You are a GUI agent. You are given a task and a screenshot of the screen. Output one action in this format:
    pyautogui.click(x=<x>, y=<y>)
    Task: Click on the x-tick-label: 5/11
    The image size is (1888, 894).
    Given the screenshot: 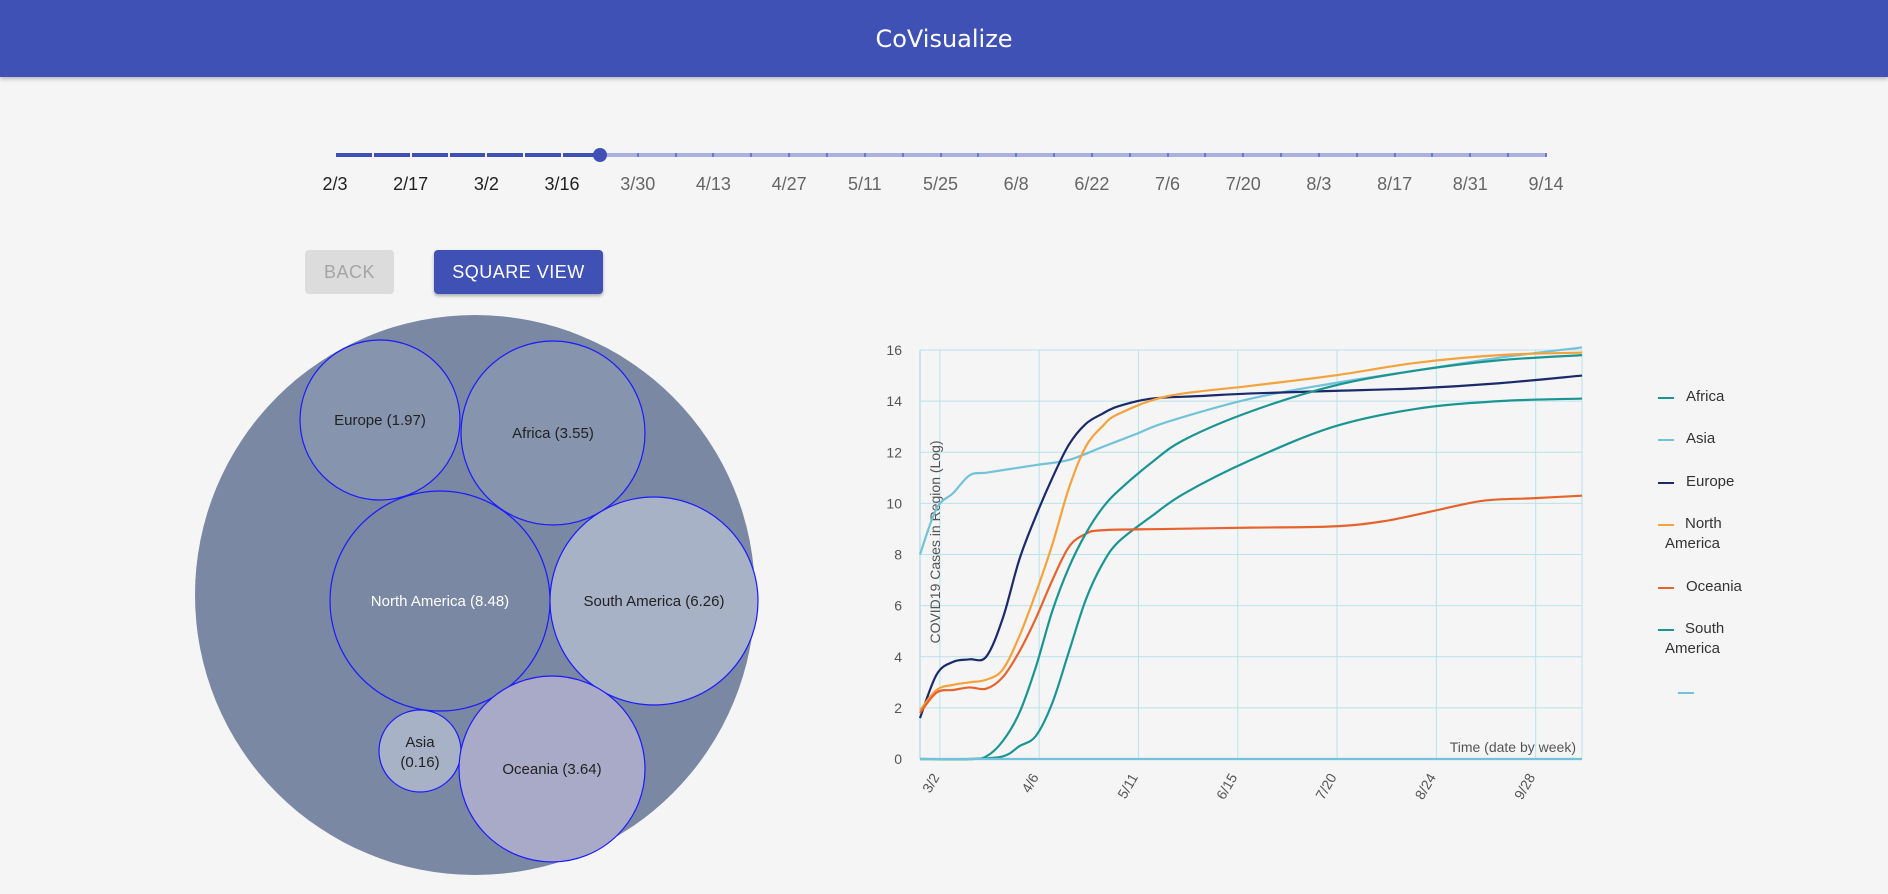 What is the action you would take?
    pyautogui.click(x=1127, y=785)
    